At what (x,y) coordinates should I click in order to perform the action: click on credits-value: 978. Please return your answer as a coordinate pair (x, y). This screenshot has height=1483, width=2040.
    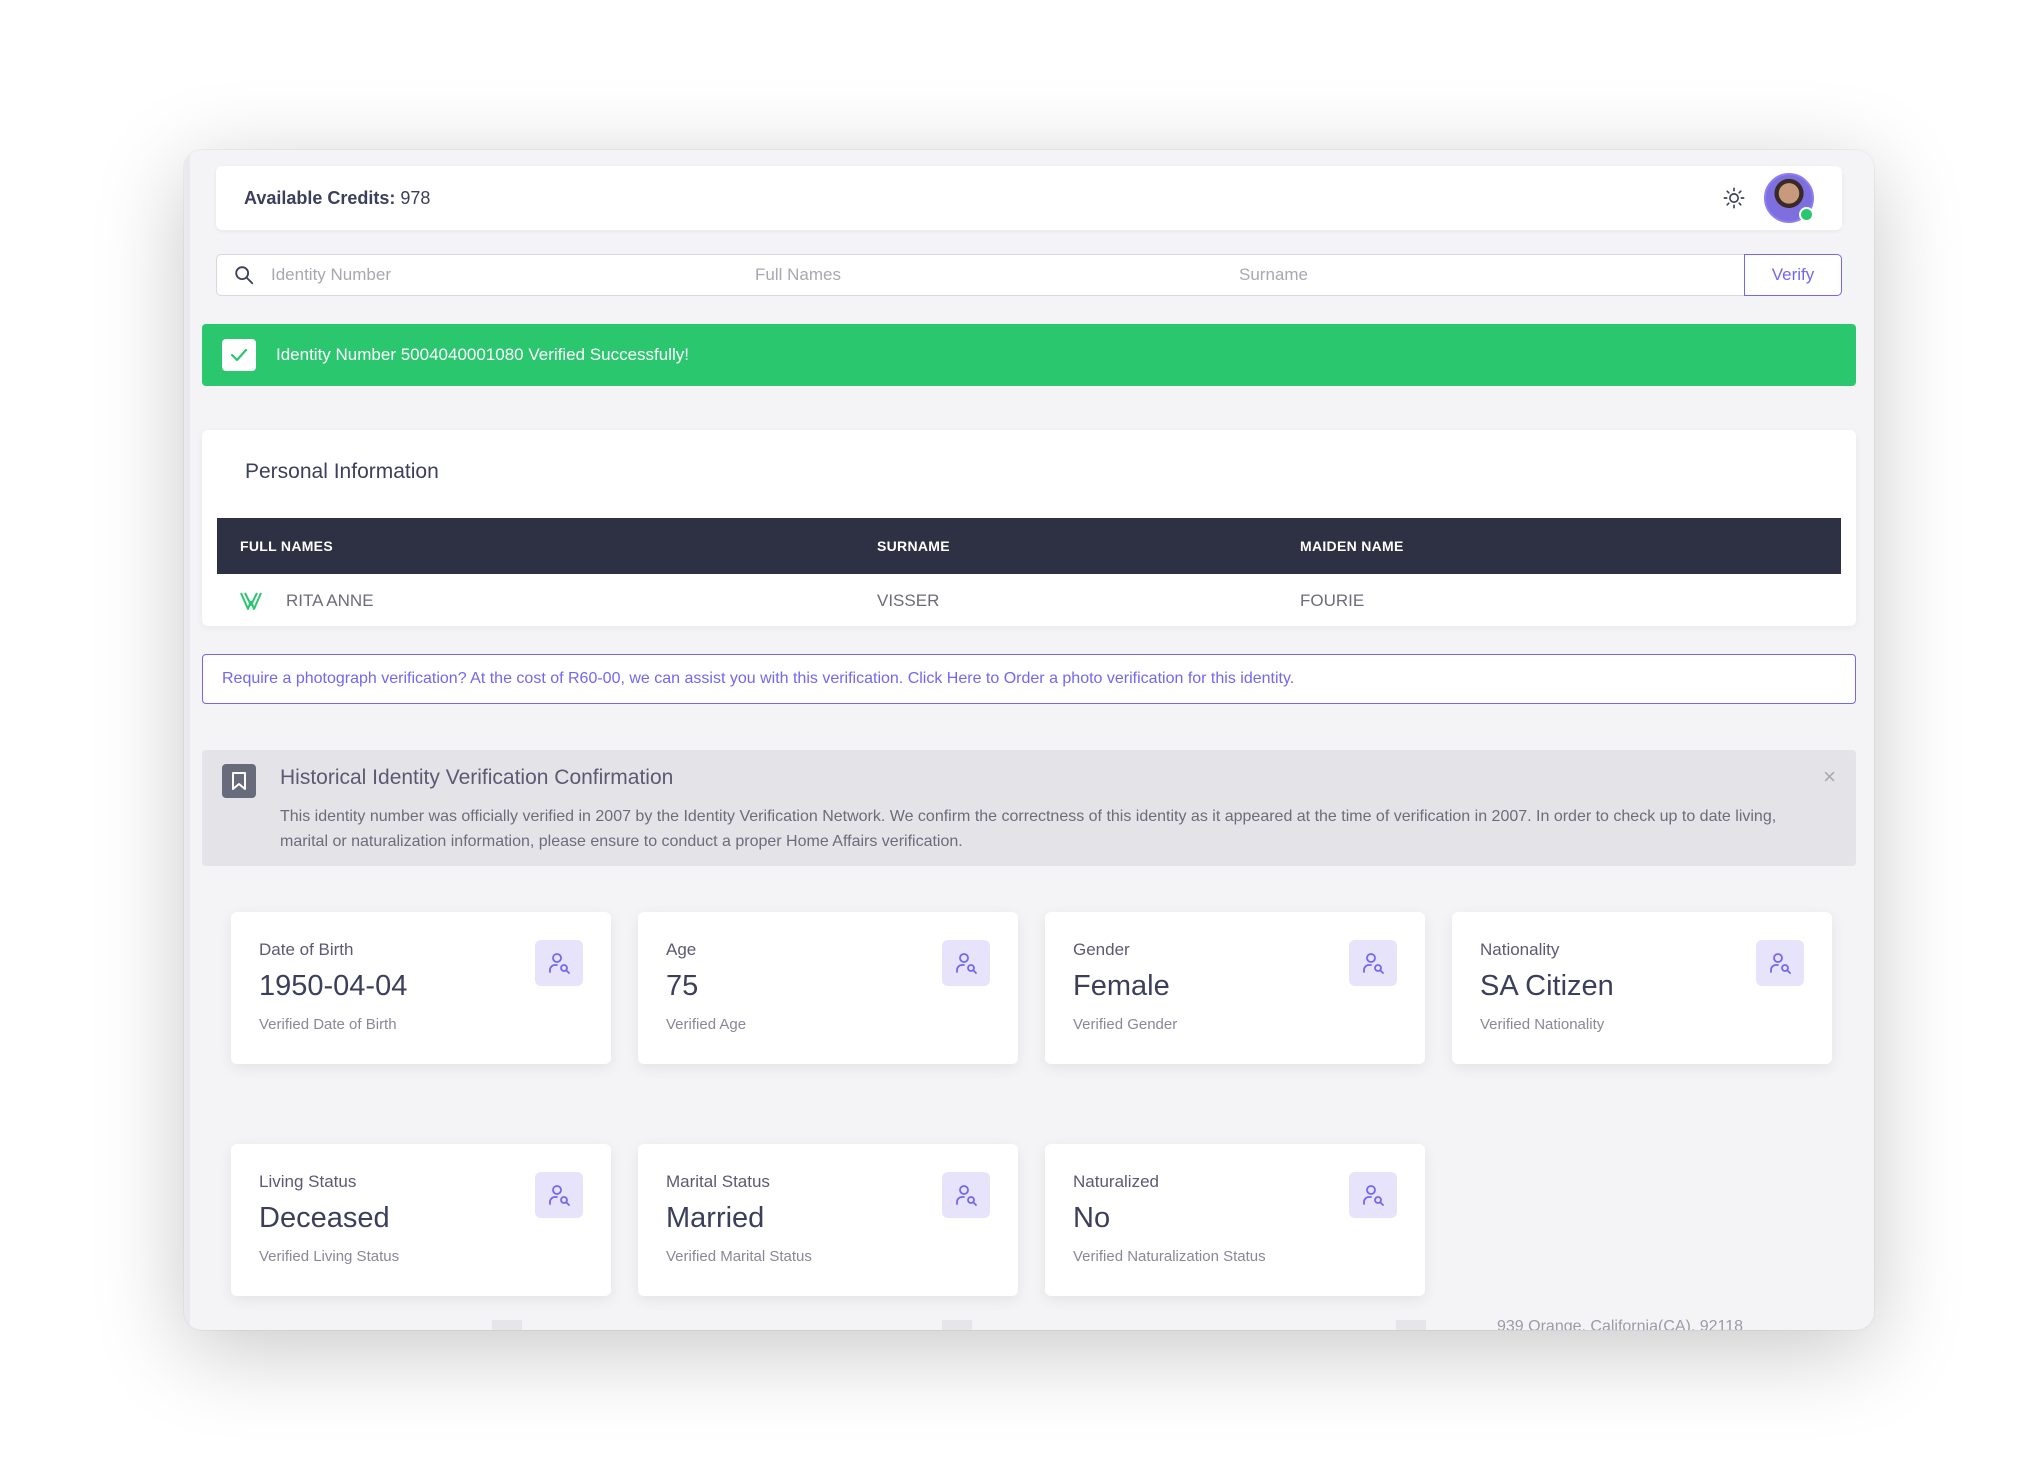
    Looking at the image, I should click on (415, 197).